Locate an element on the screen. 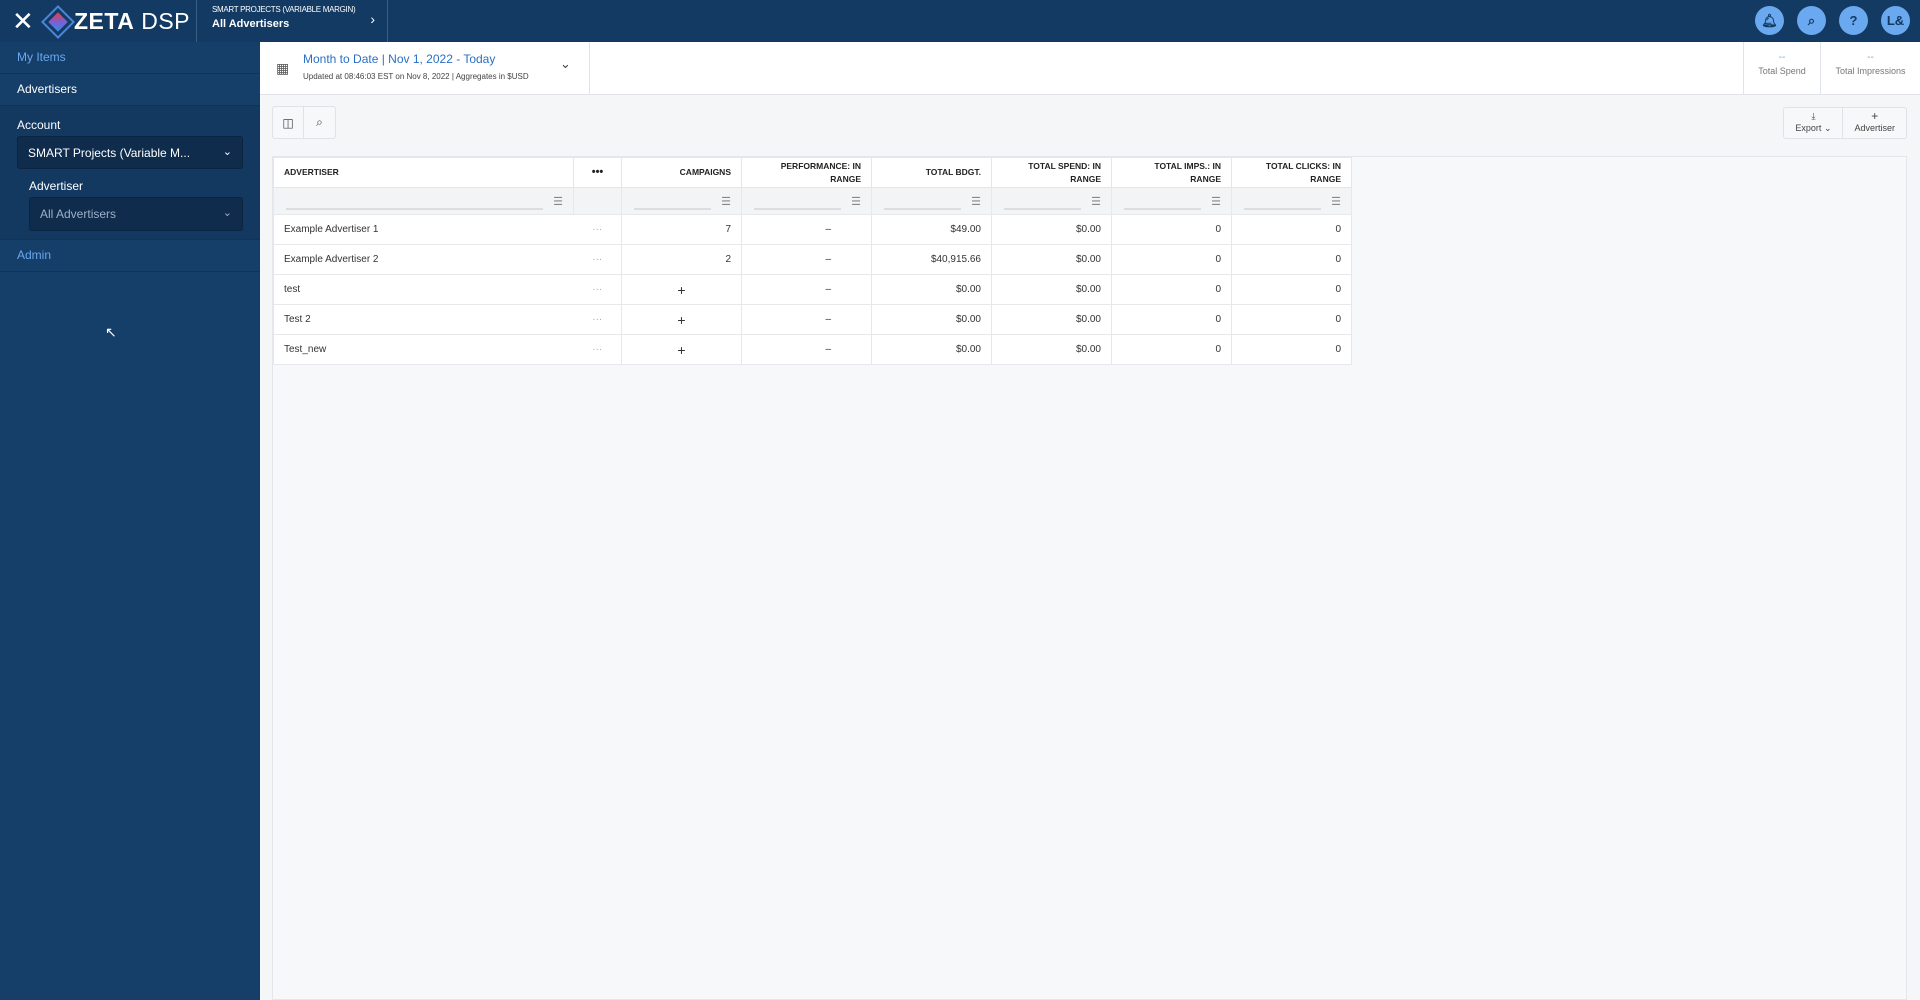 Image resolution: width=1920 pixels, height=1000 pixels. bell-icon: 🔔︎ is located at coordinates (1769, 20).